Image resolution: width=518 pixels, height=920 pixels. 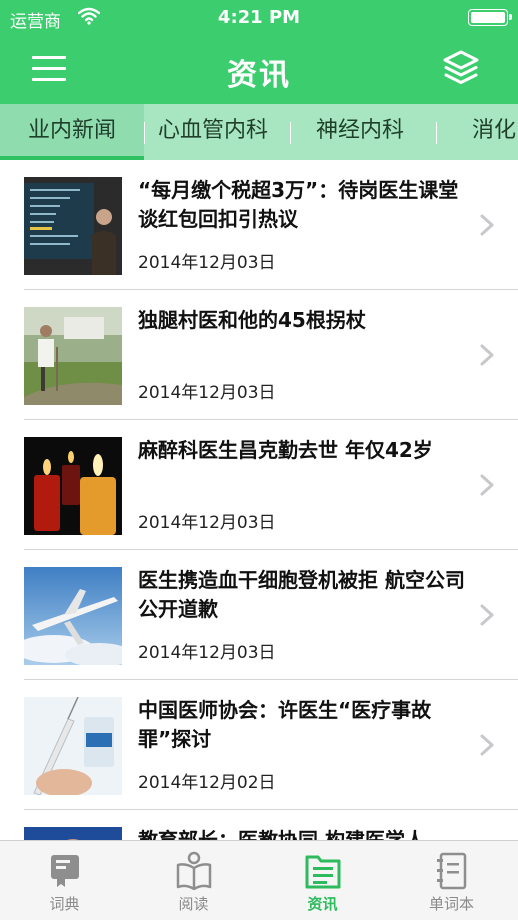 What do you see at coordinates (194, 871) in the screenshot?
I see `reading-icon` at bounding box center [194, 871].